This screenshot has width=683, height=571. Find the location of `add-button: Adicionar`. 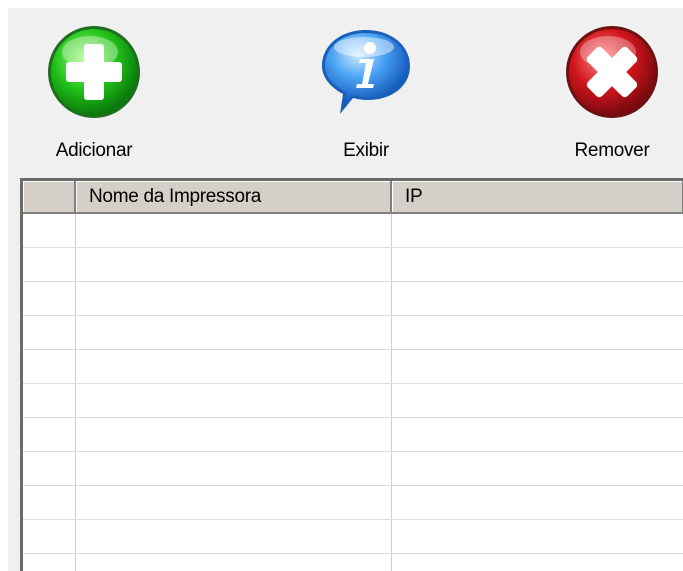

add-button: Adicionar is located at coordinates (94, 93).